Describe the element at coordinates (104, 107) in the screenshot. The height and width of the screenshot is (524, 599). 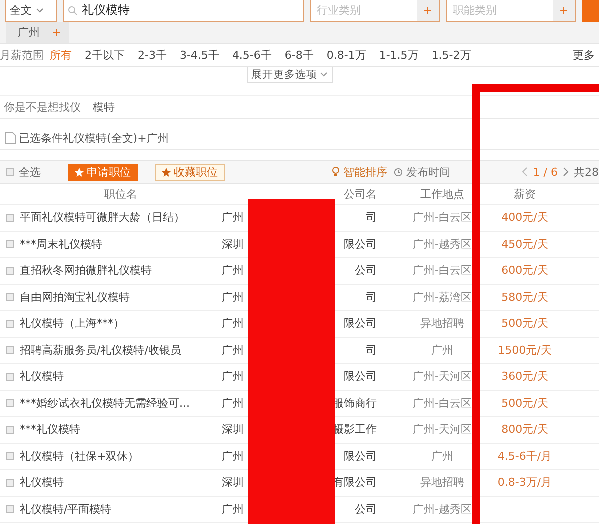
I see `suggestion-link: 模特` at that location.